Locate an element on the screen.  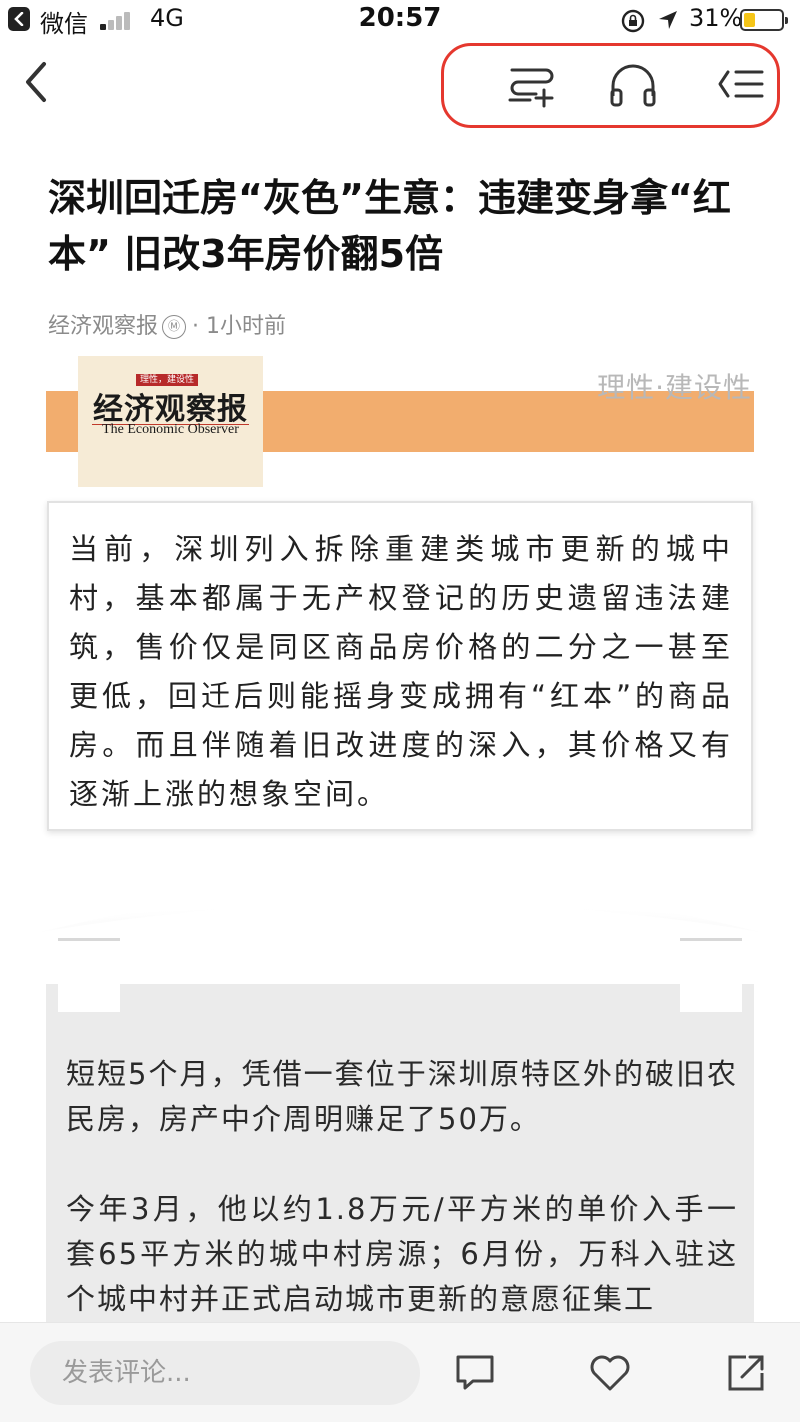
status-bar: 微信 4G 20:57 31% is located at coordinates (400, 20).